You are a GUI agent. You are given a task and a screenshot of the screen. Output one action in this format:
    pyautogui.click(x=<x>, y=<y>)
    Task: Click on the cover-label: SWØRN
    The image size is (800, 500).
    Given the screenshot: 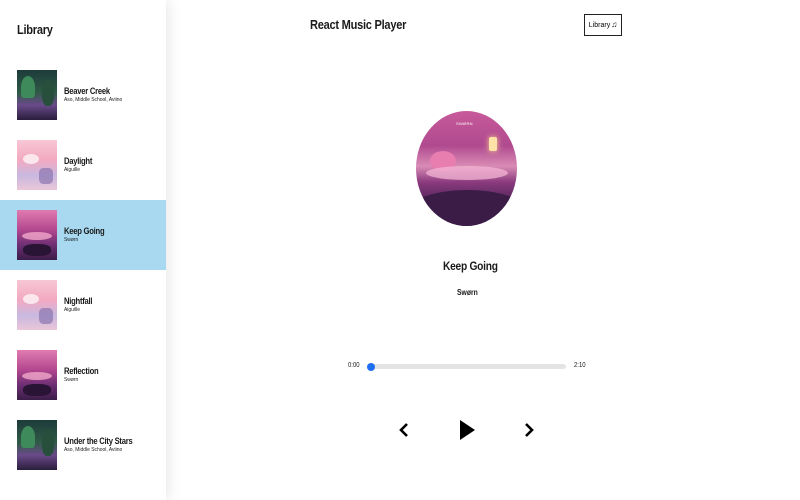 What is the action you would take?
    pyautogui.click(x=464, y=123)
    